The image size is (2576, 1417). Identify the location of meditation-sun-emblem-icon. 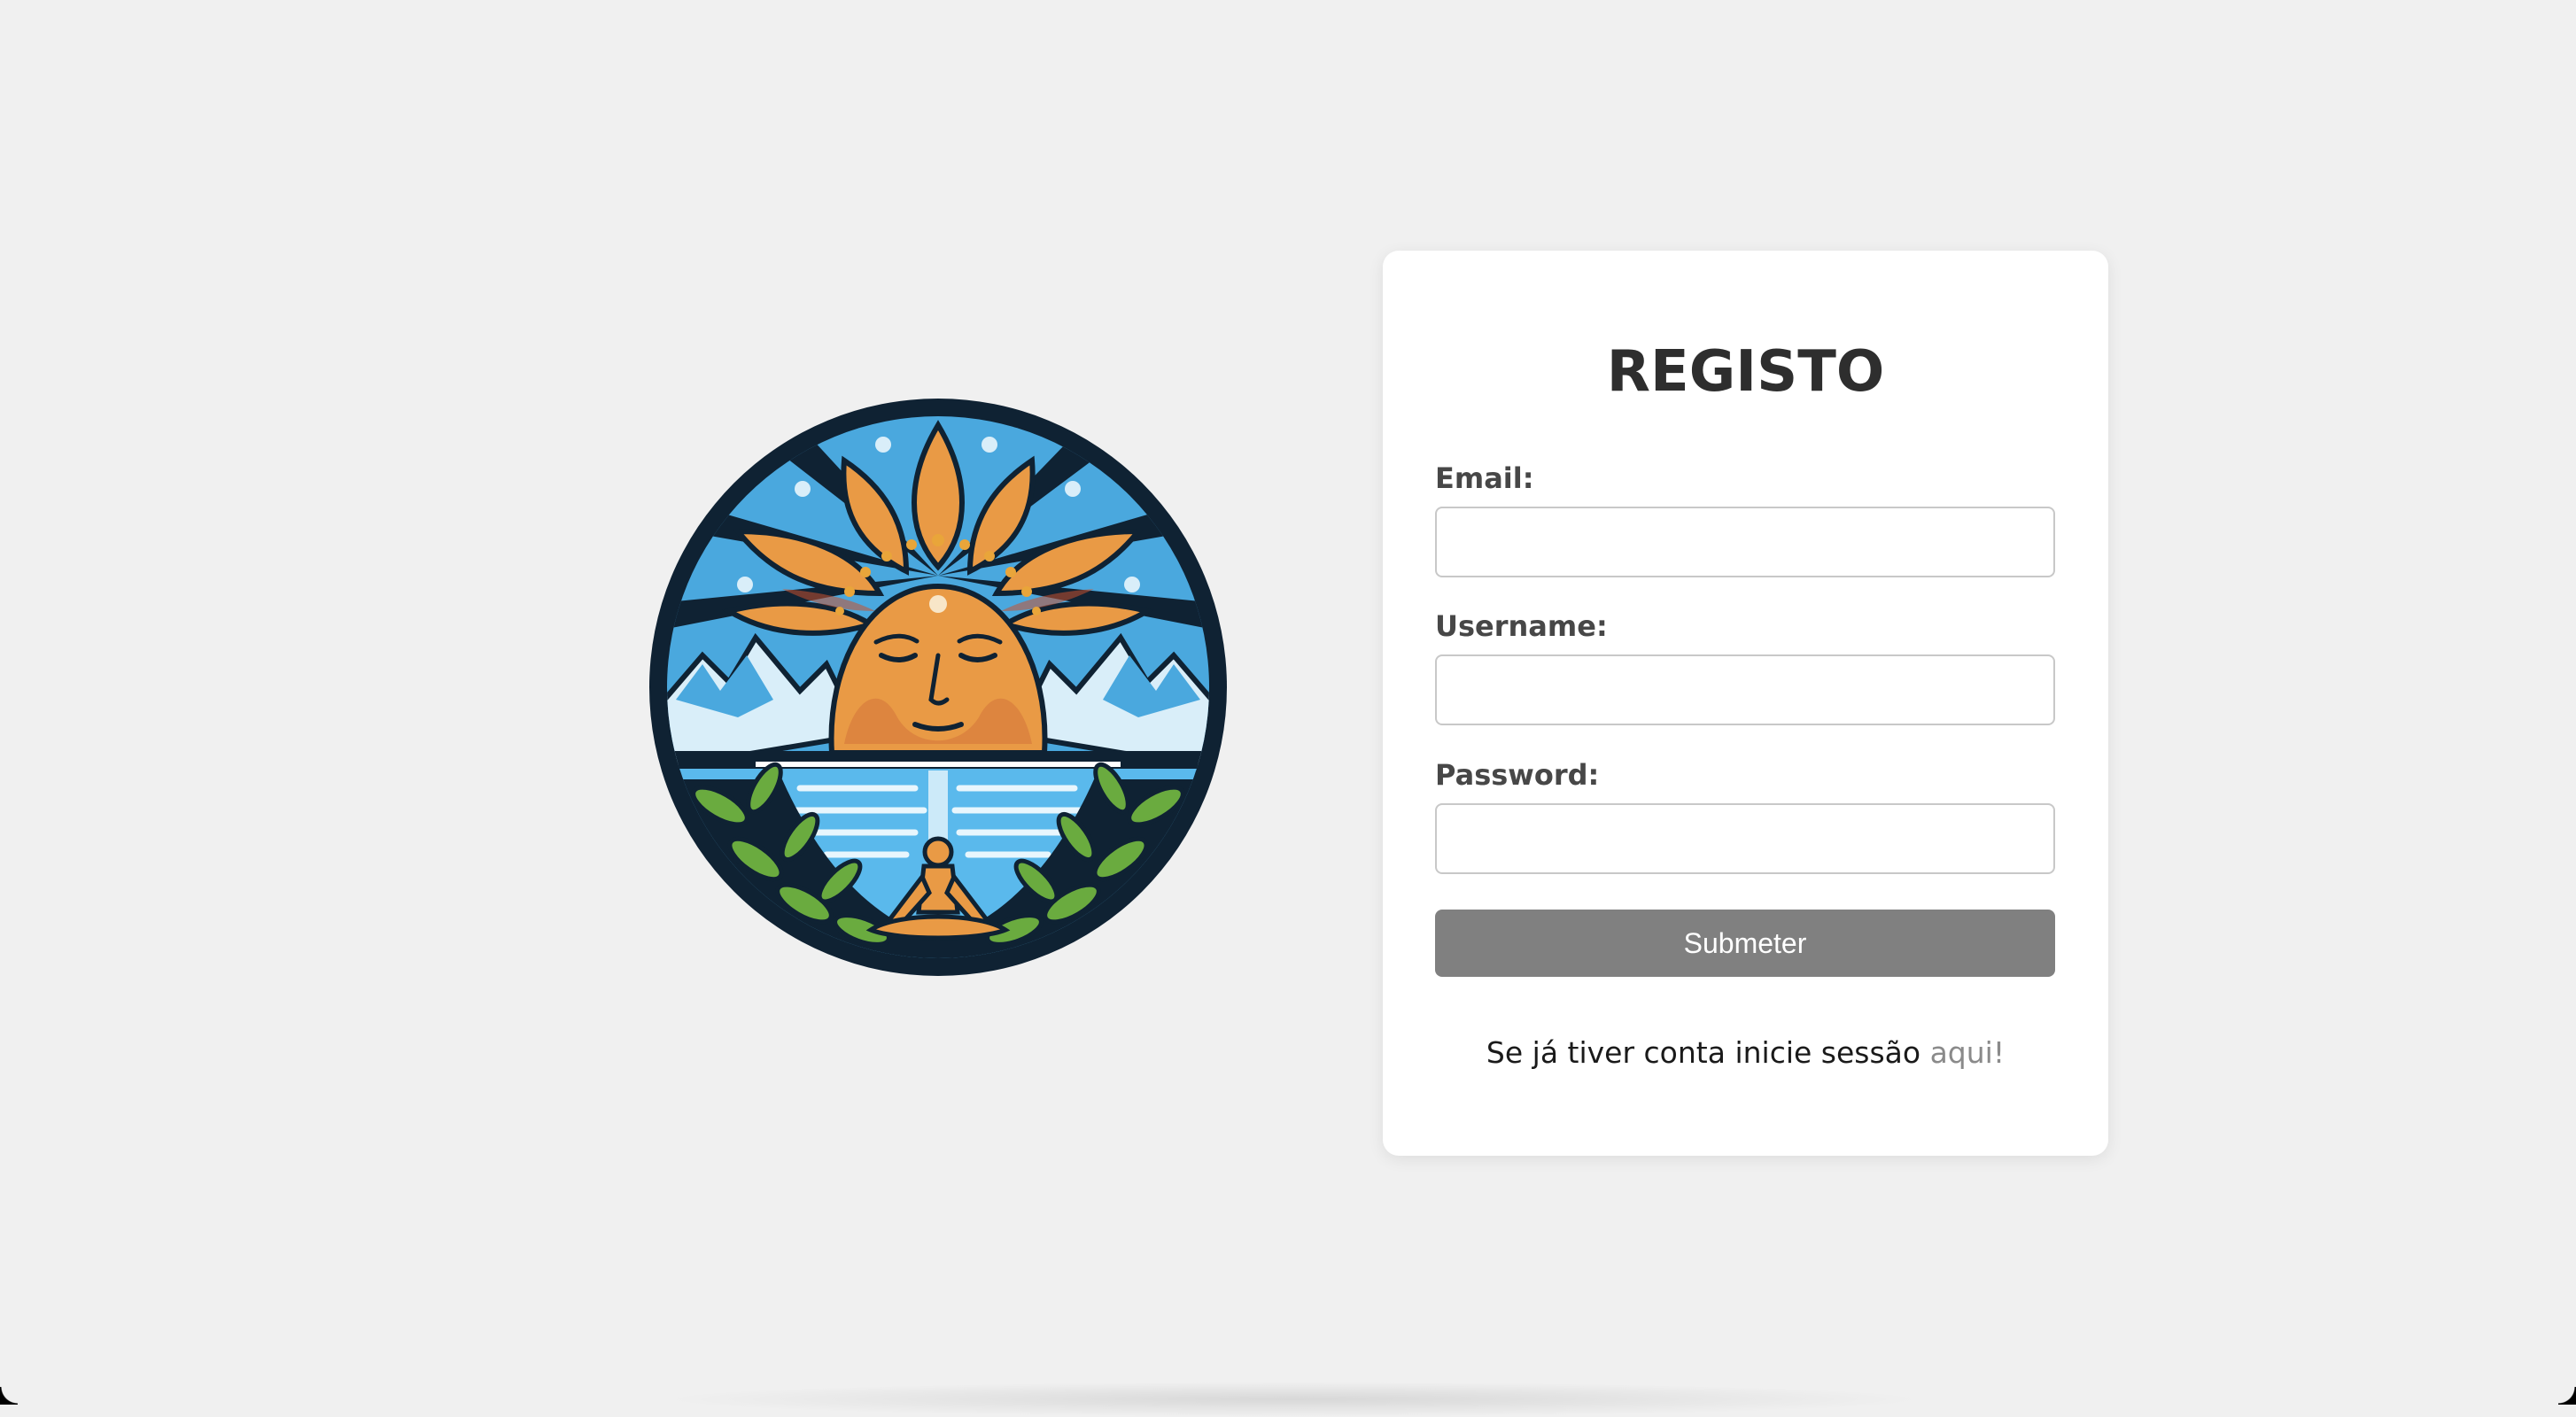
(938, 687).